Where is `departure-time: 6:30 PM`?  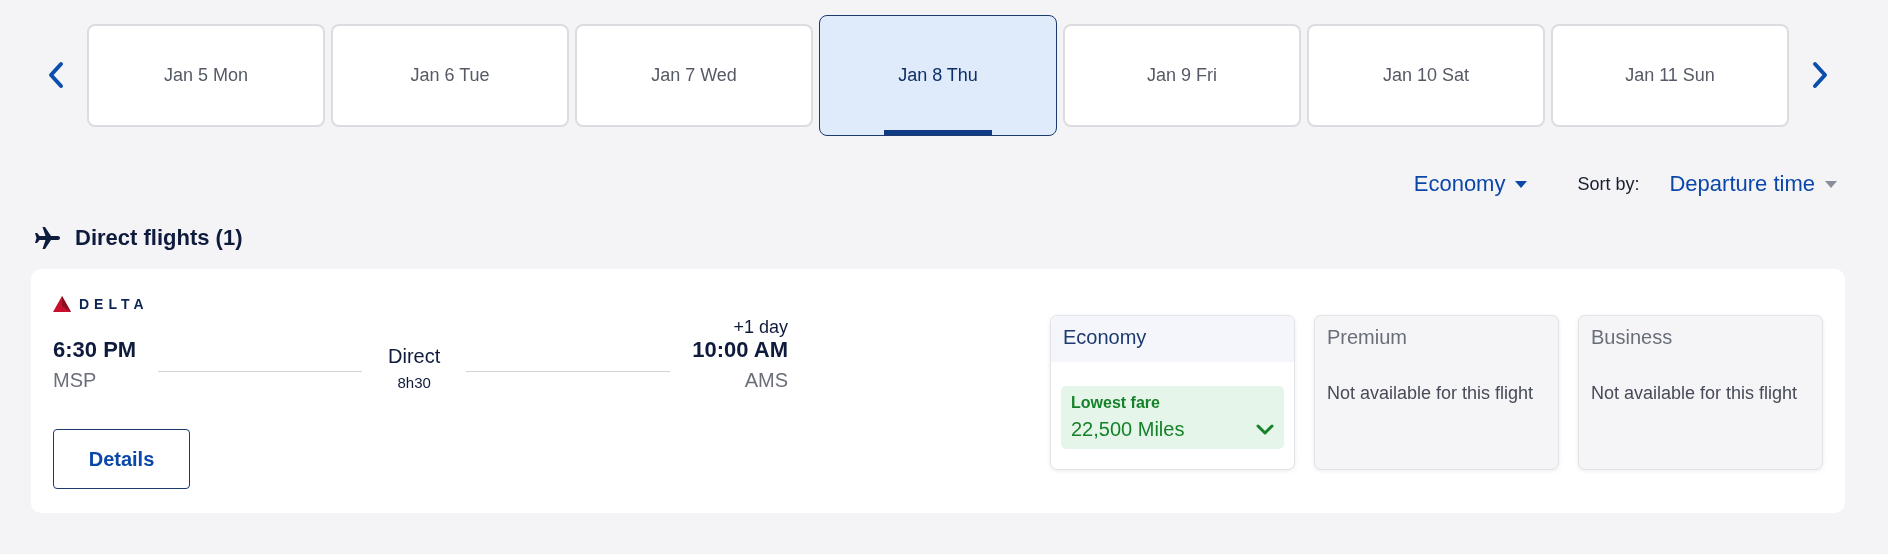
departure-time: 6:30 PM is located at coordinates (95, 350).